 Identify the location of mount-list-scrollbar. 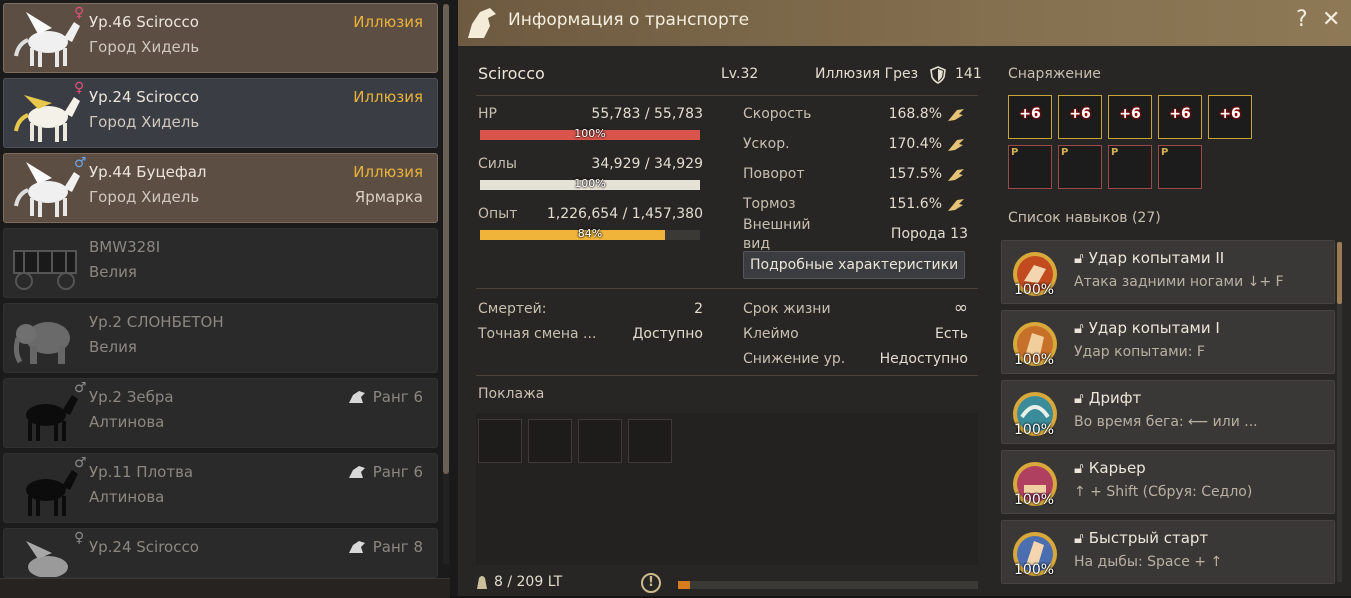
(446, 284).